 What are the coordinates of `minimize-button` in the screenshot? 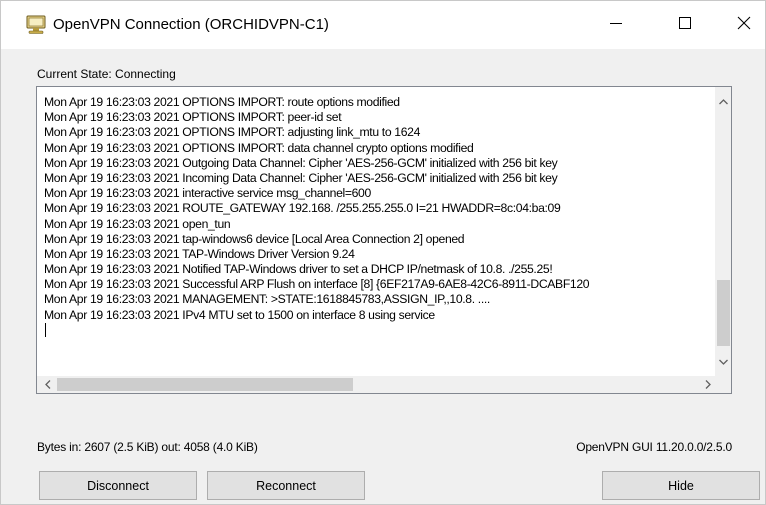 It's located at (616, 25).